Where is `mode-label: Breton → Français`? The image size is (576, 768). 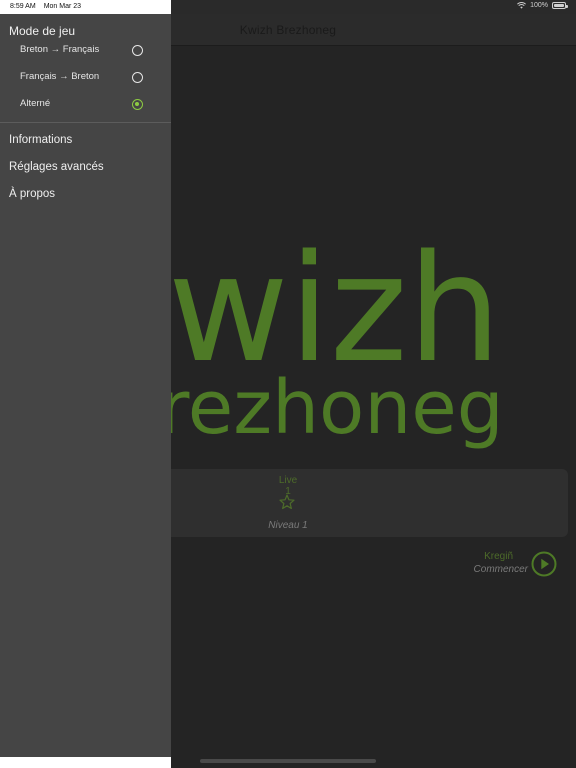
mode-label: Breton → Français is located at coordinates (60, 49).